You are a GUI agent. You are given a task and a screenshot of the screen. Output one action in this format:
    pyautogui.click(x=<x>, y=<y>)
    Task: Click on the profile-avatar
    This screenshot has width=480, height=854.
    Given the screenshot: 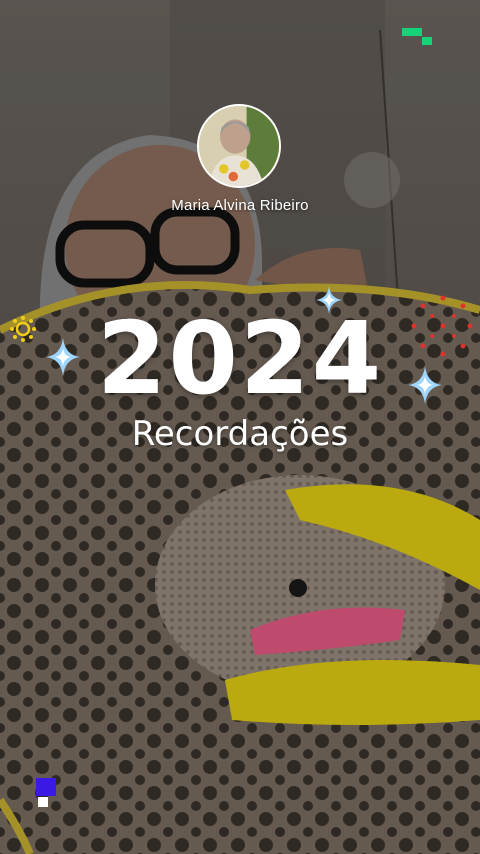 What is the action you would take?
    pyautogui.click(x=239, y=146)
    